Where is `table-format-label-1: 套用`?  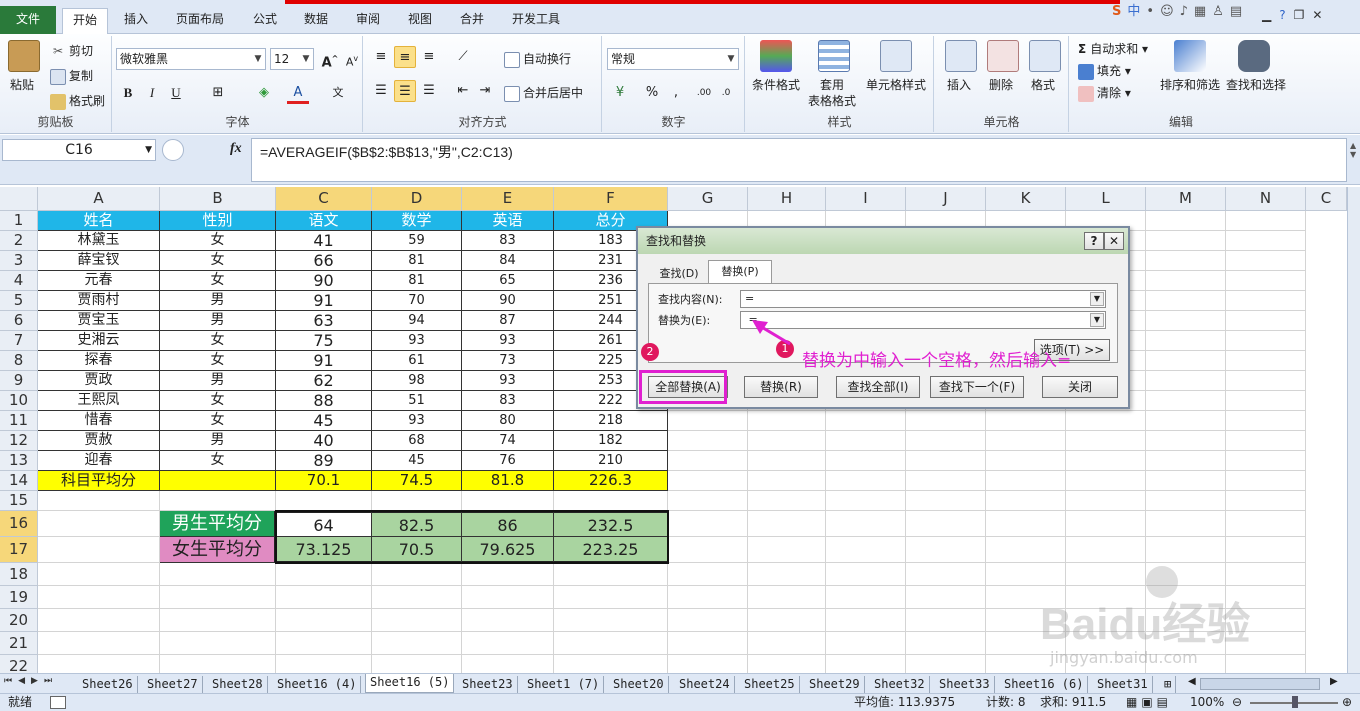 table-format-label-1: 套用 is located at coordinates (832, 84).